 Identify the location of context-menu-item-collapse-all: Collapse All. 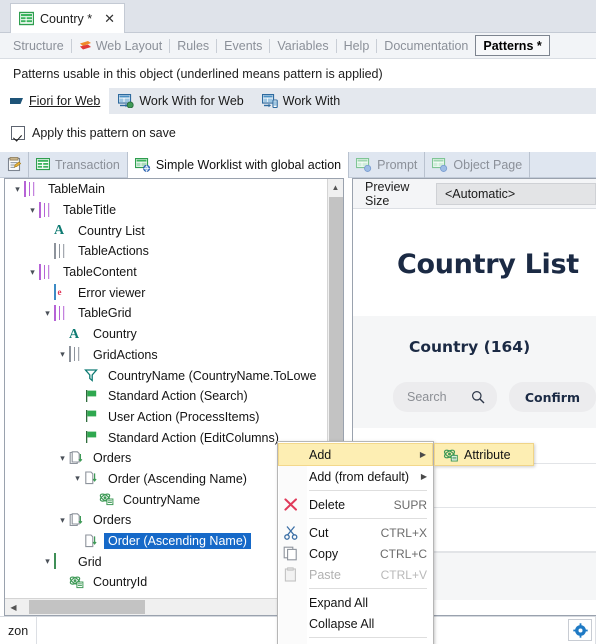
(355, 623).